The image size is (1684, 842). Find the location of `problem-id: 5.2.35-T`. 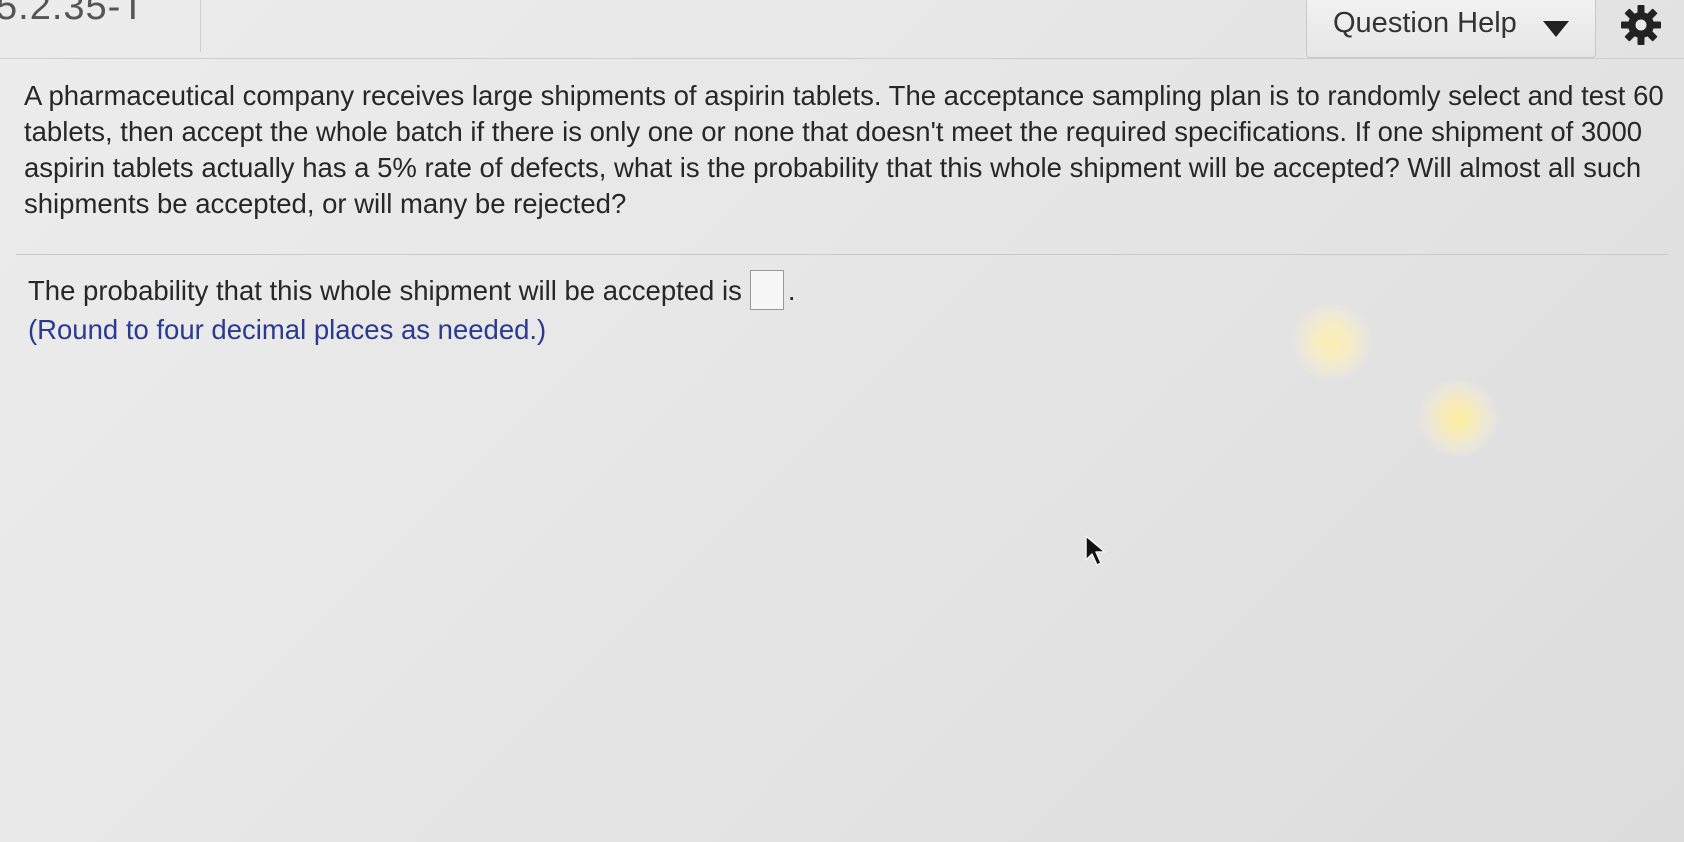

problem-id: 5.2.35-T is located at coordinates (73, 14).